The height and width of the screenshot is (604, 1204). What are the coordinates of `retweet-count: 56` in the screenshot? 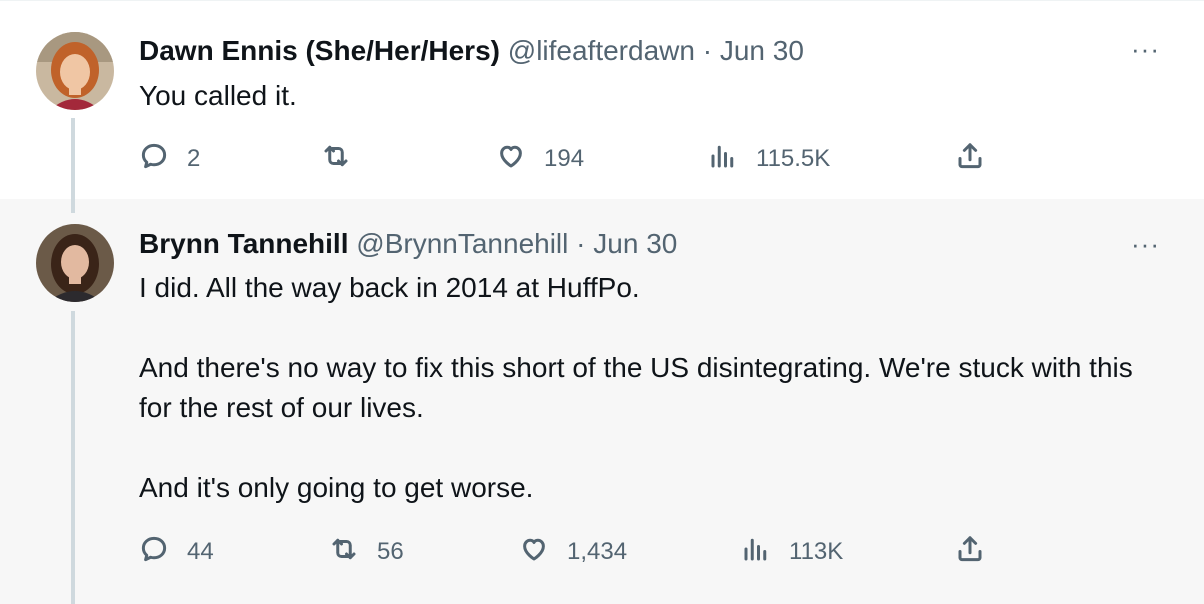 It's located at (390, 551).